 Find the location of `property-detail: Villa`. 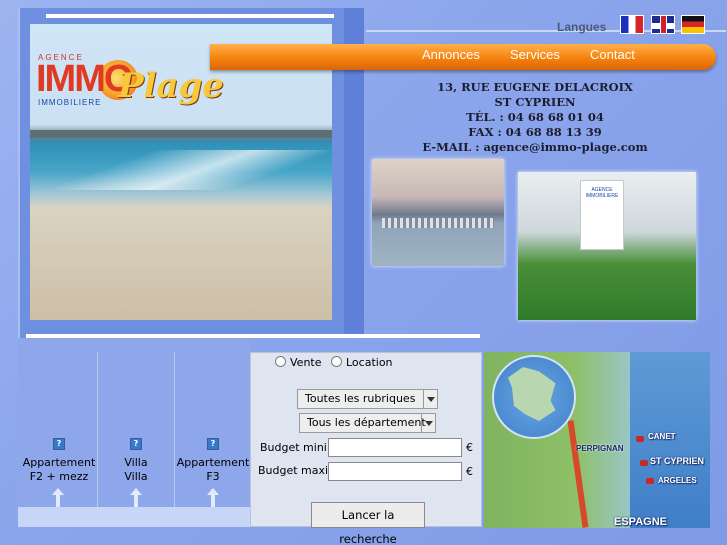

property-detail: Villa is located at coordinates (136, 476).